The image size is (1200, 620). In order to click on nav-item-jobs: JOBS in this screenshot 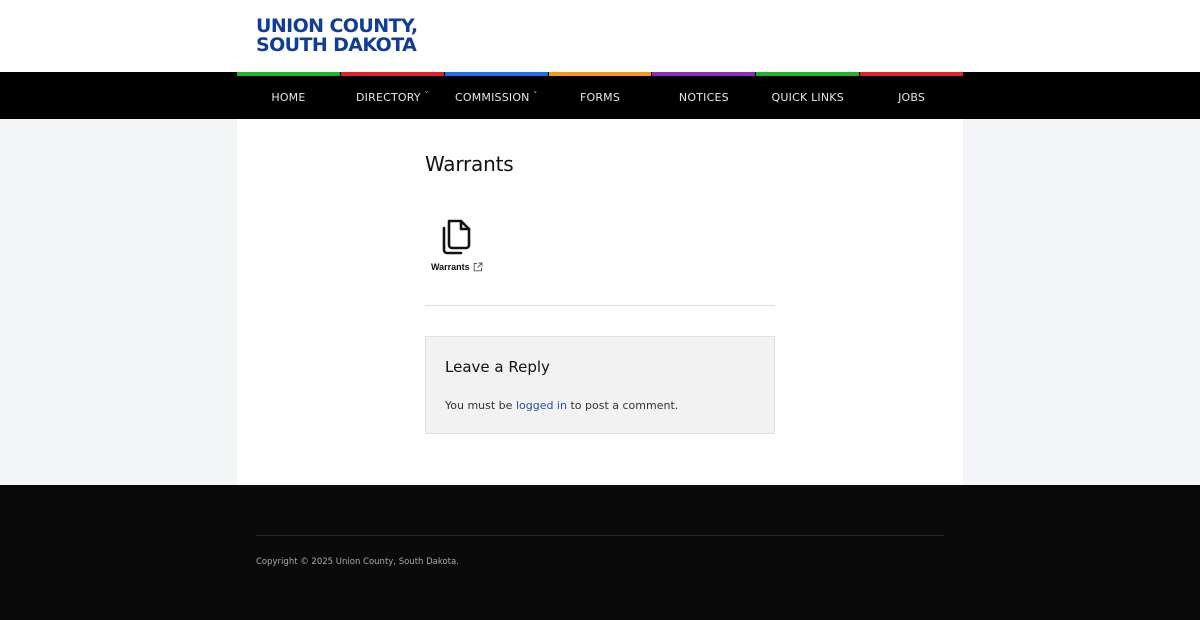, I will do `click(912, 95)`.